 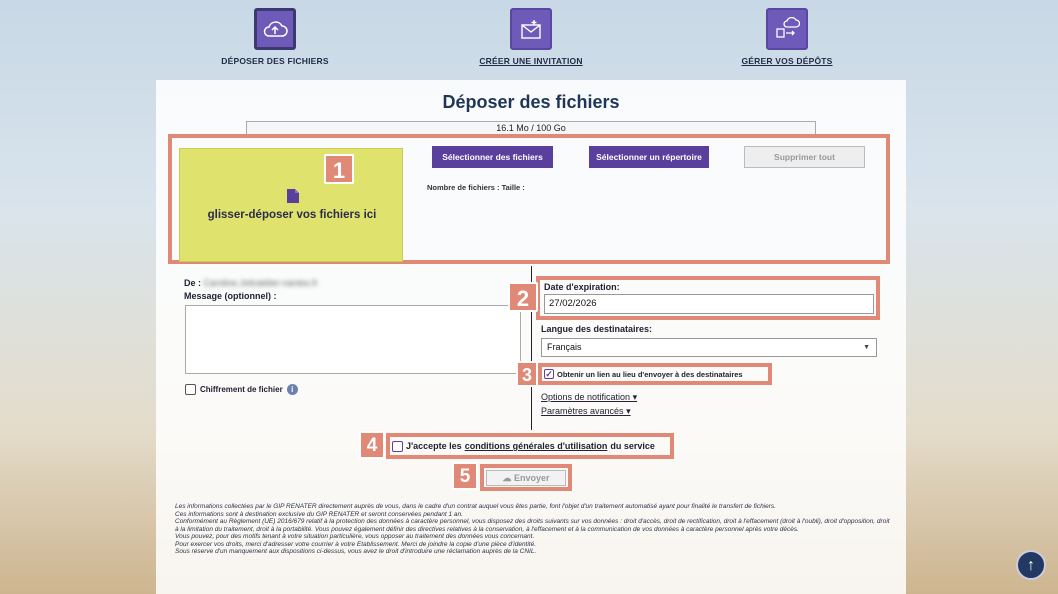 What do you see at coordinates (787, 61) in the screenshot?
I see `nav-manage-label: GÉRER VOS DÉPÔTS` at bounding box center [787, 61].